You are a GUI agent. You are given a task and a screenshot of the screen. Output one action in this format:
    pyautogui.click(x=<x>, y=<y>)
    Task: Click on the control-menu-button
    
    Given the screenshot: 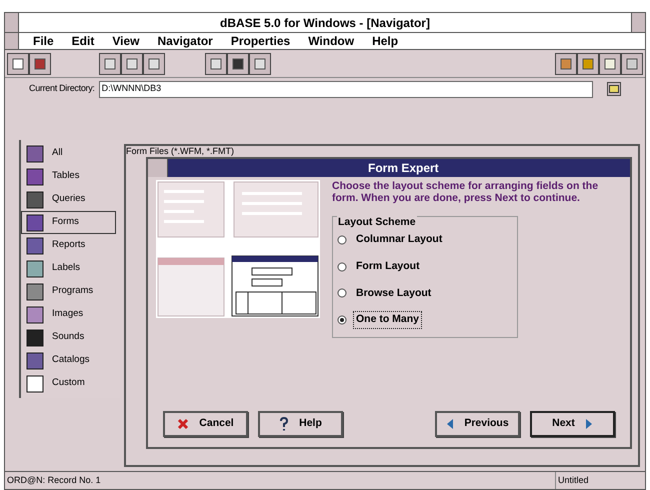 What is the action you would take?
    pyautogui.click(x=12, y=22)
    